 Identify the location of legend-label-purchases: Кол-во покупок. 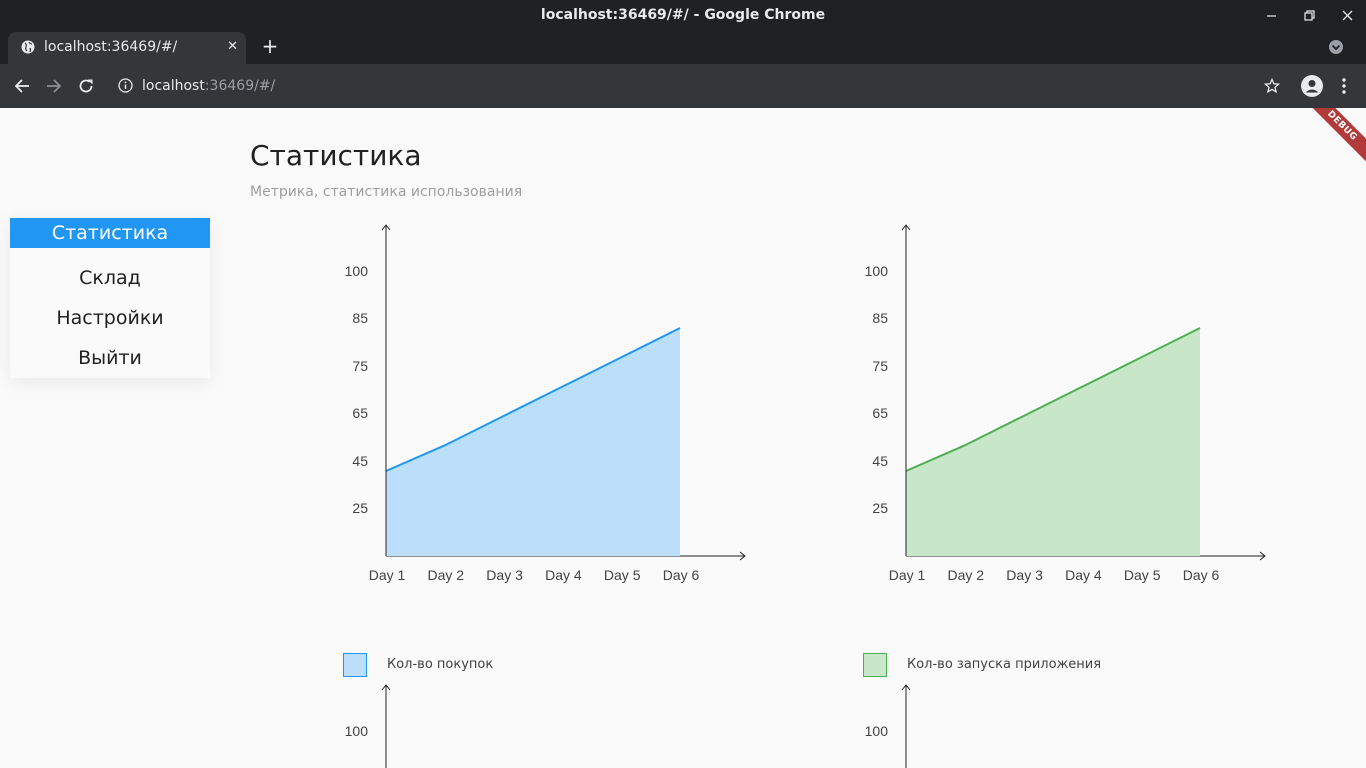
(440, 664).